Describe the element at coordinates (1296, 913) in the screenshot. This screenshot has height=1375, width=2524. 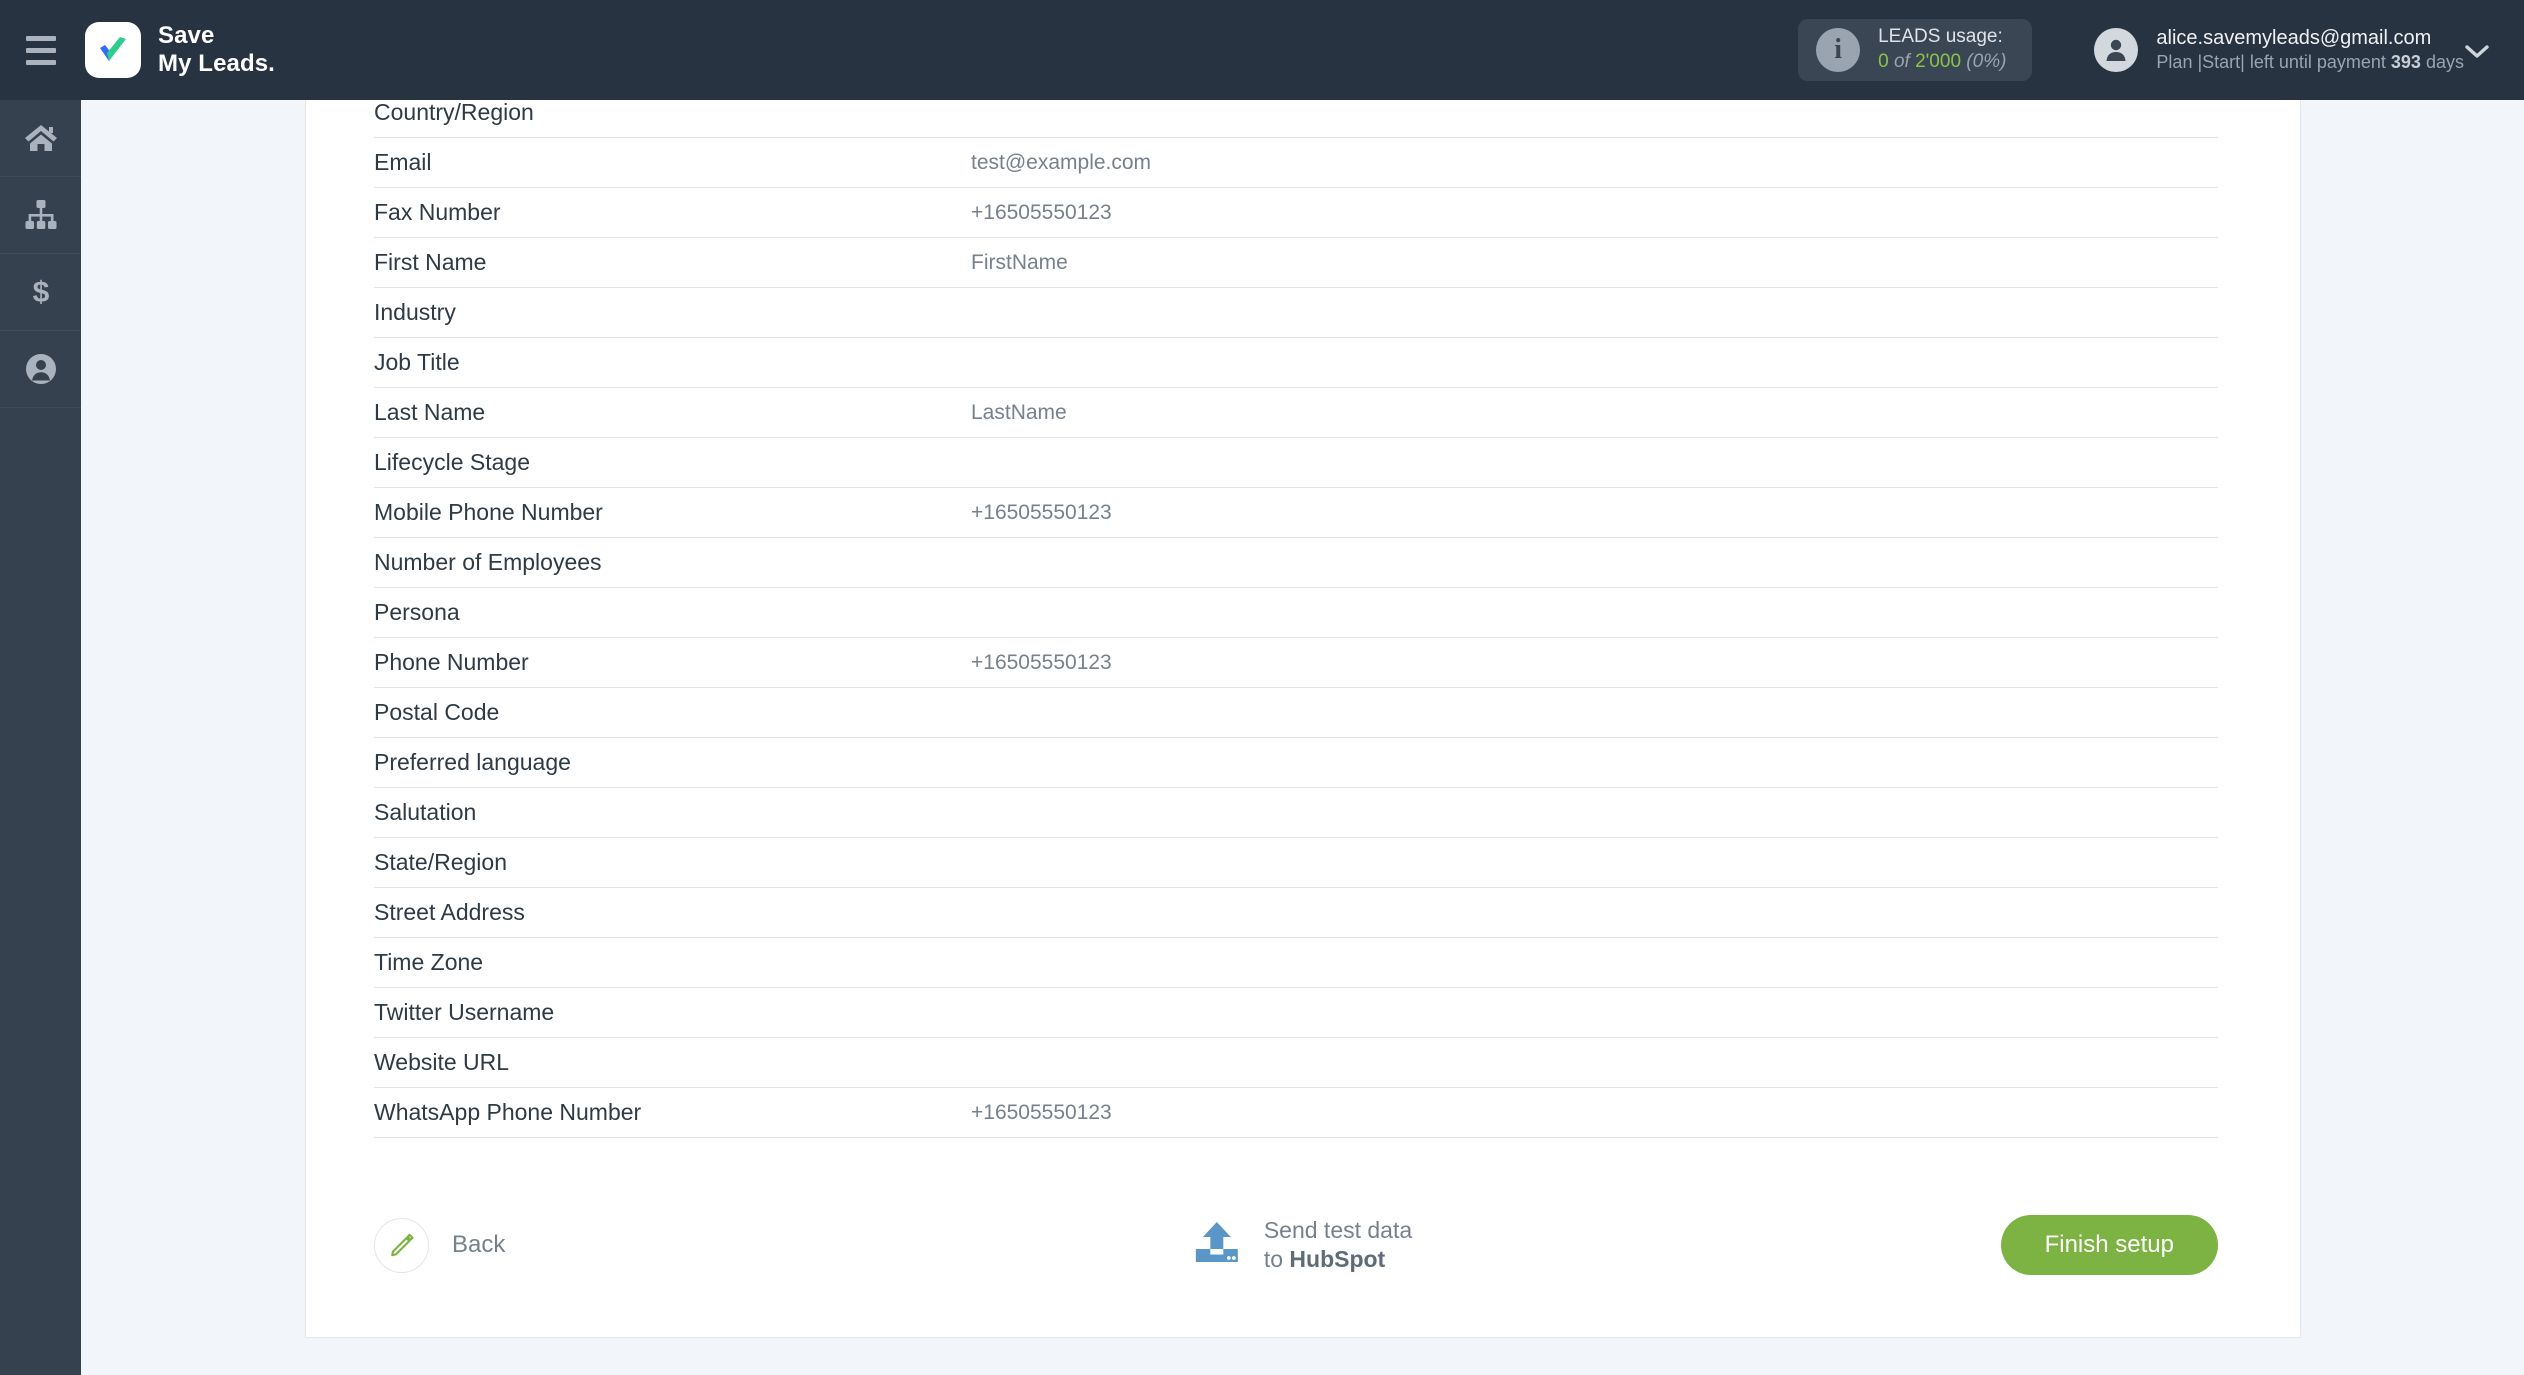
I see `table-row: Street Address` at that location.